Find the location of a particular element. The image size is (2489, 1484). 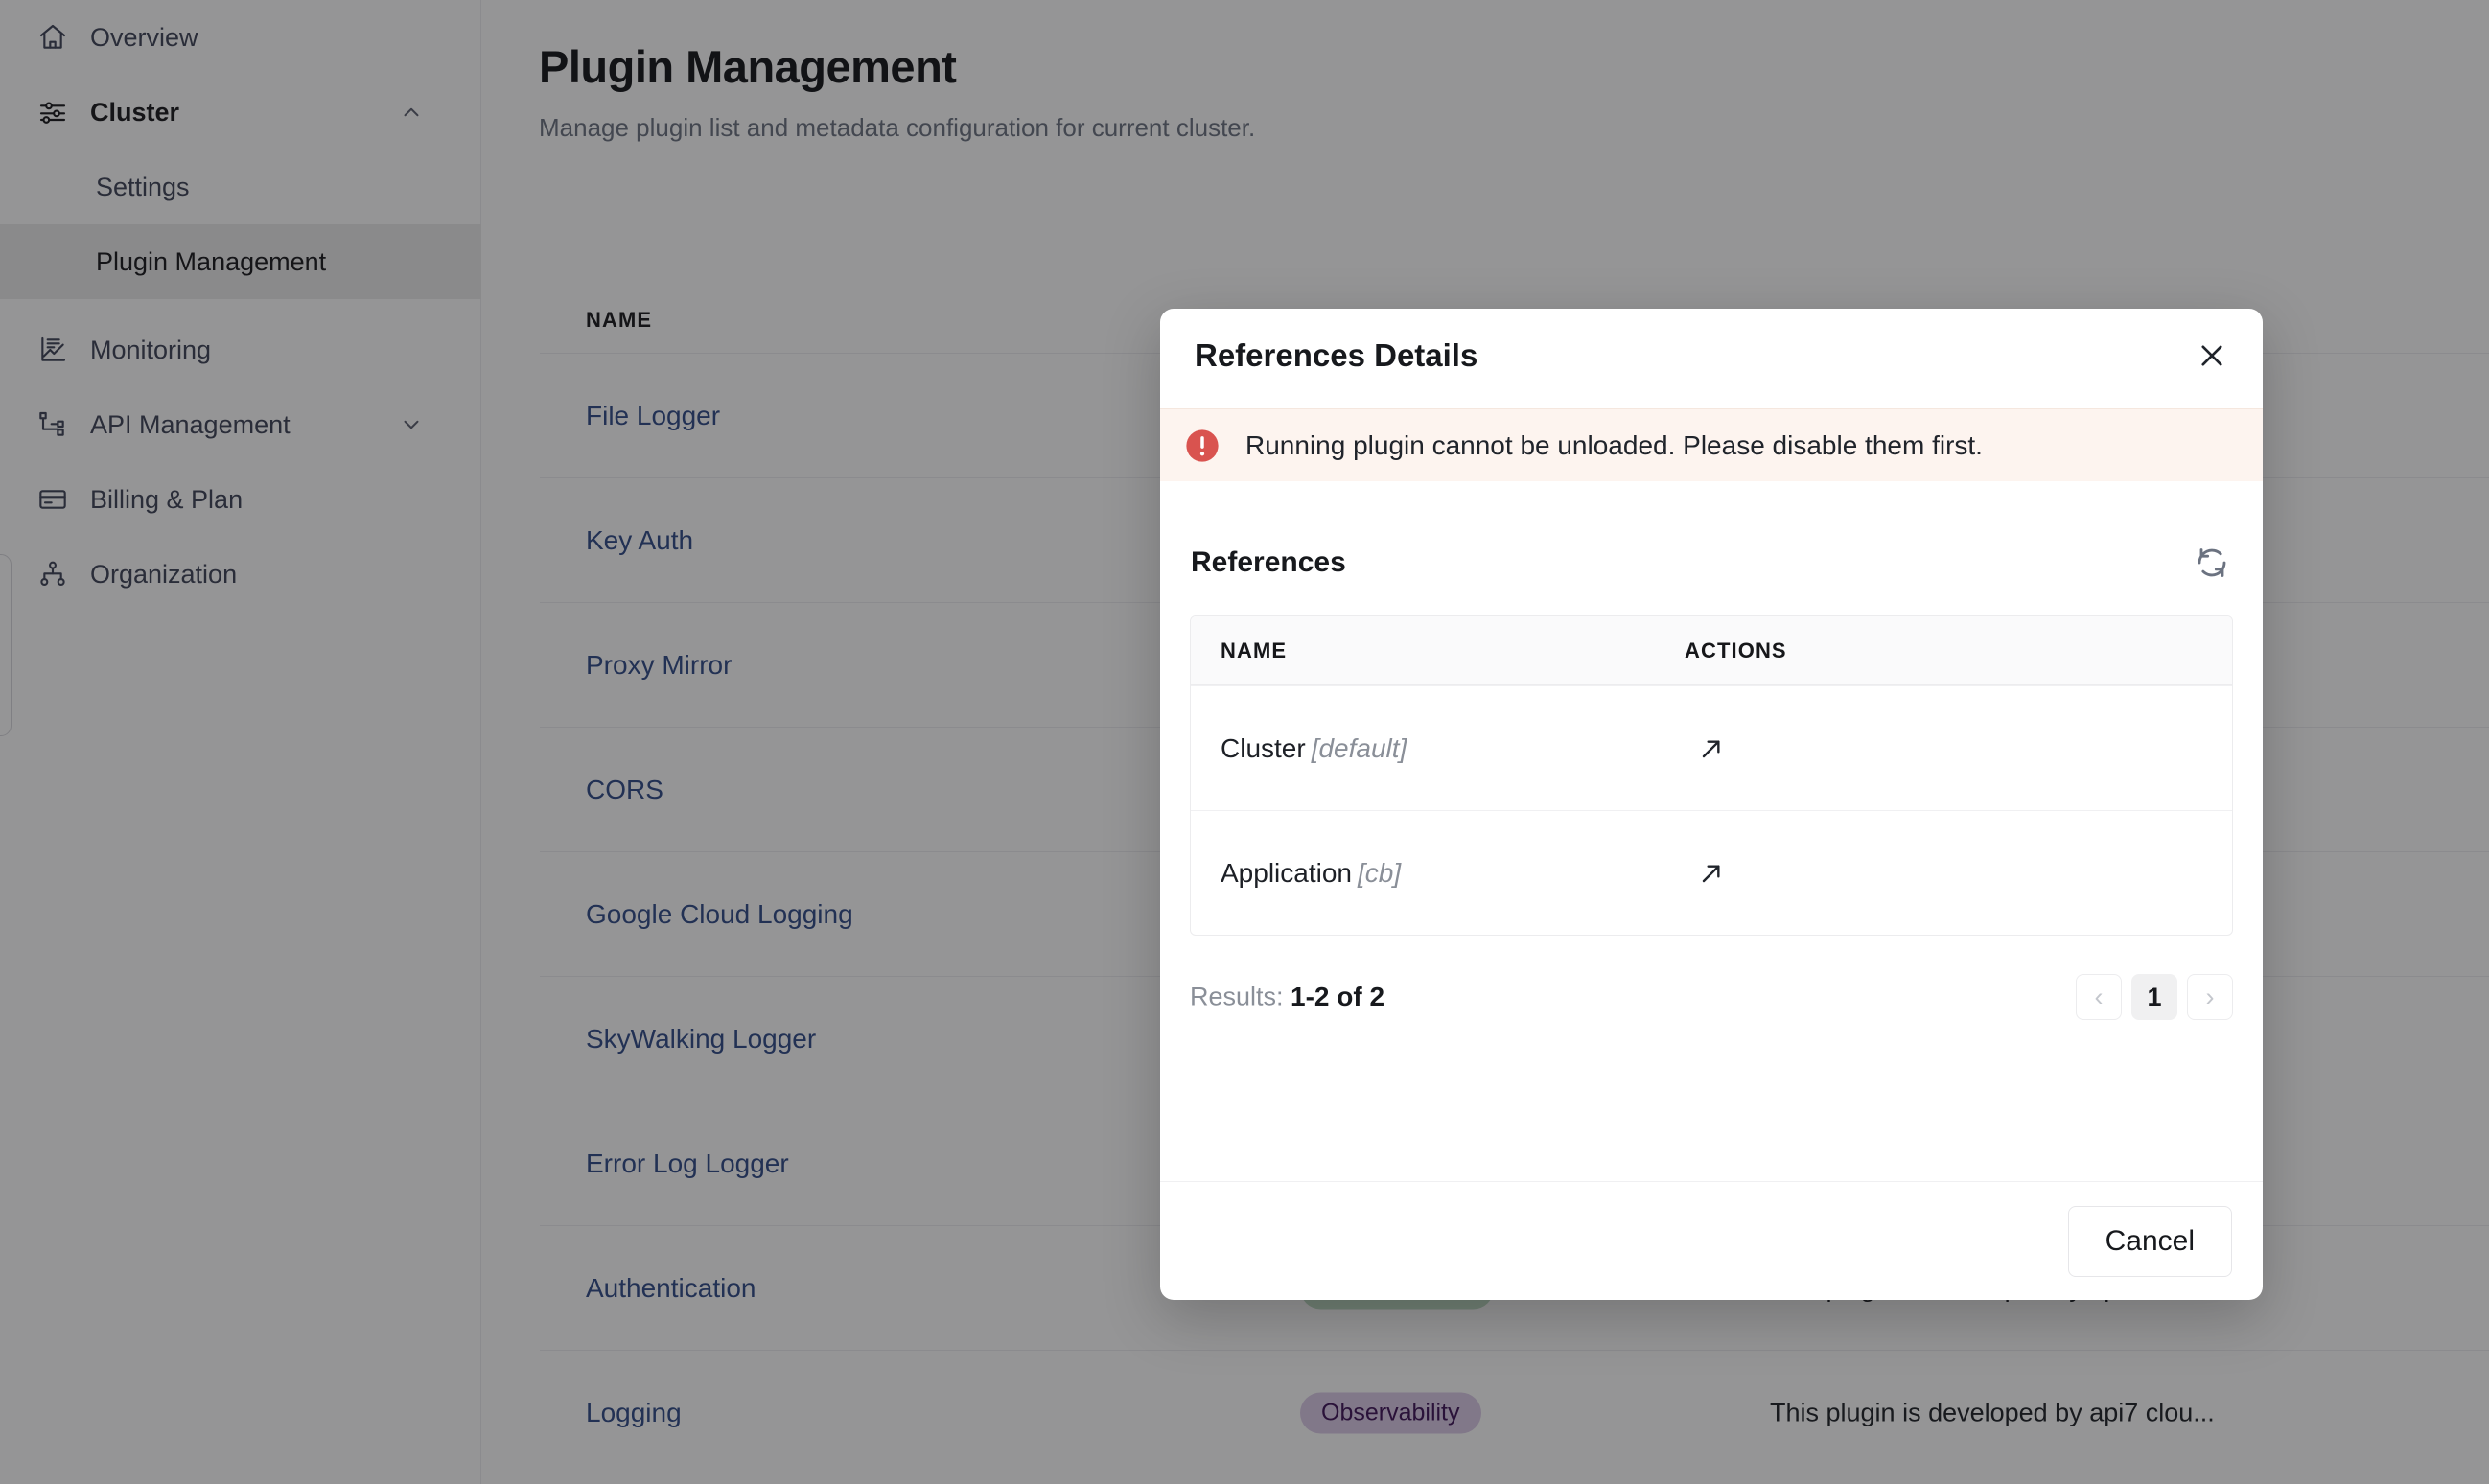

table-row: Application [cb] is located at coordinates (1711, 873).